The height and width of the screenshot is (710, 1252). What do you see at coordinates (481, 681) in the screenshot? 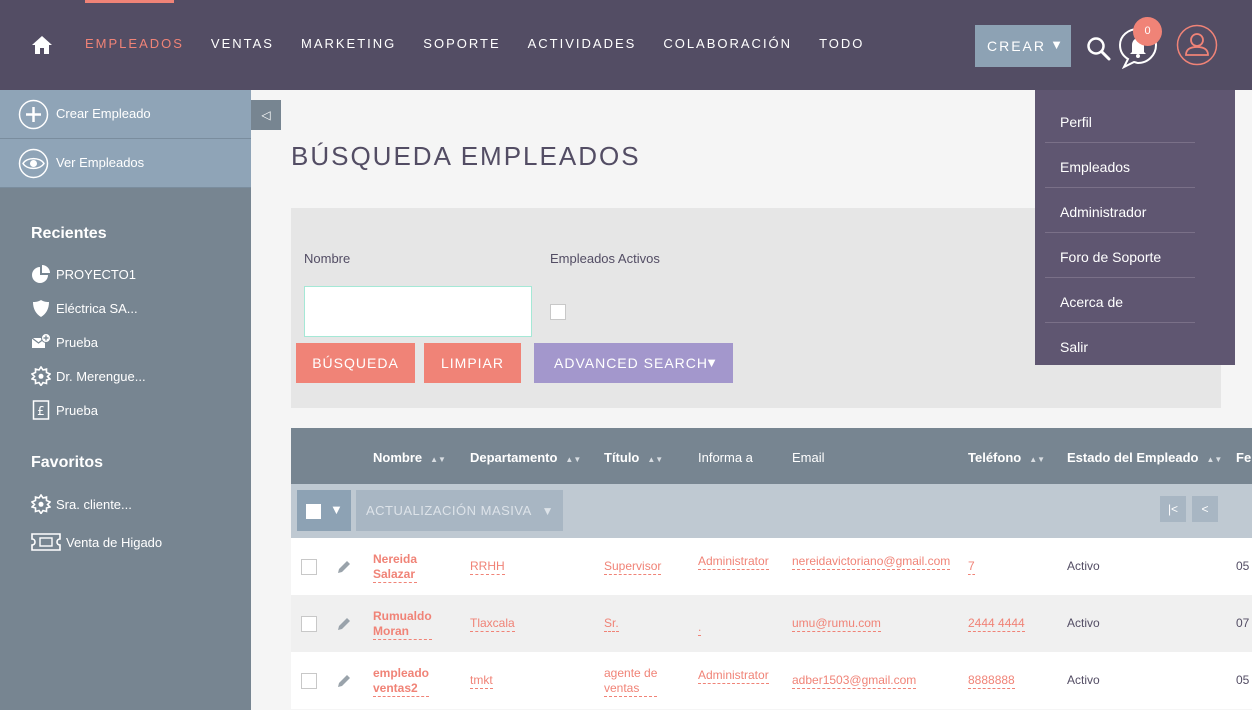
I see `row-departamento: tmkt` at bounding box center [481, 681].